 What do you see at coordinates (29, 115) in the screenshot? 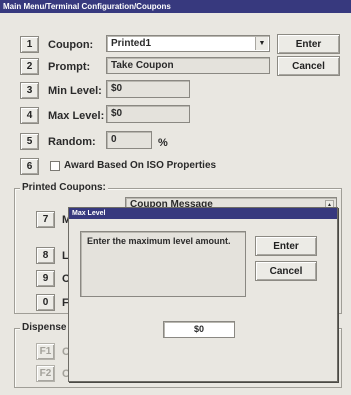
I see `row-button-4: 4` at bounding box center [29, 115].